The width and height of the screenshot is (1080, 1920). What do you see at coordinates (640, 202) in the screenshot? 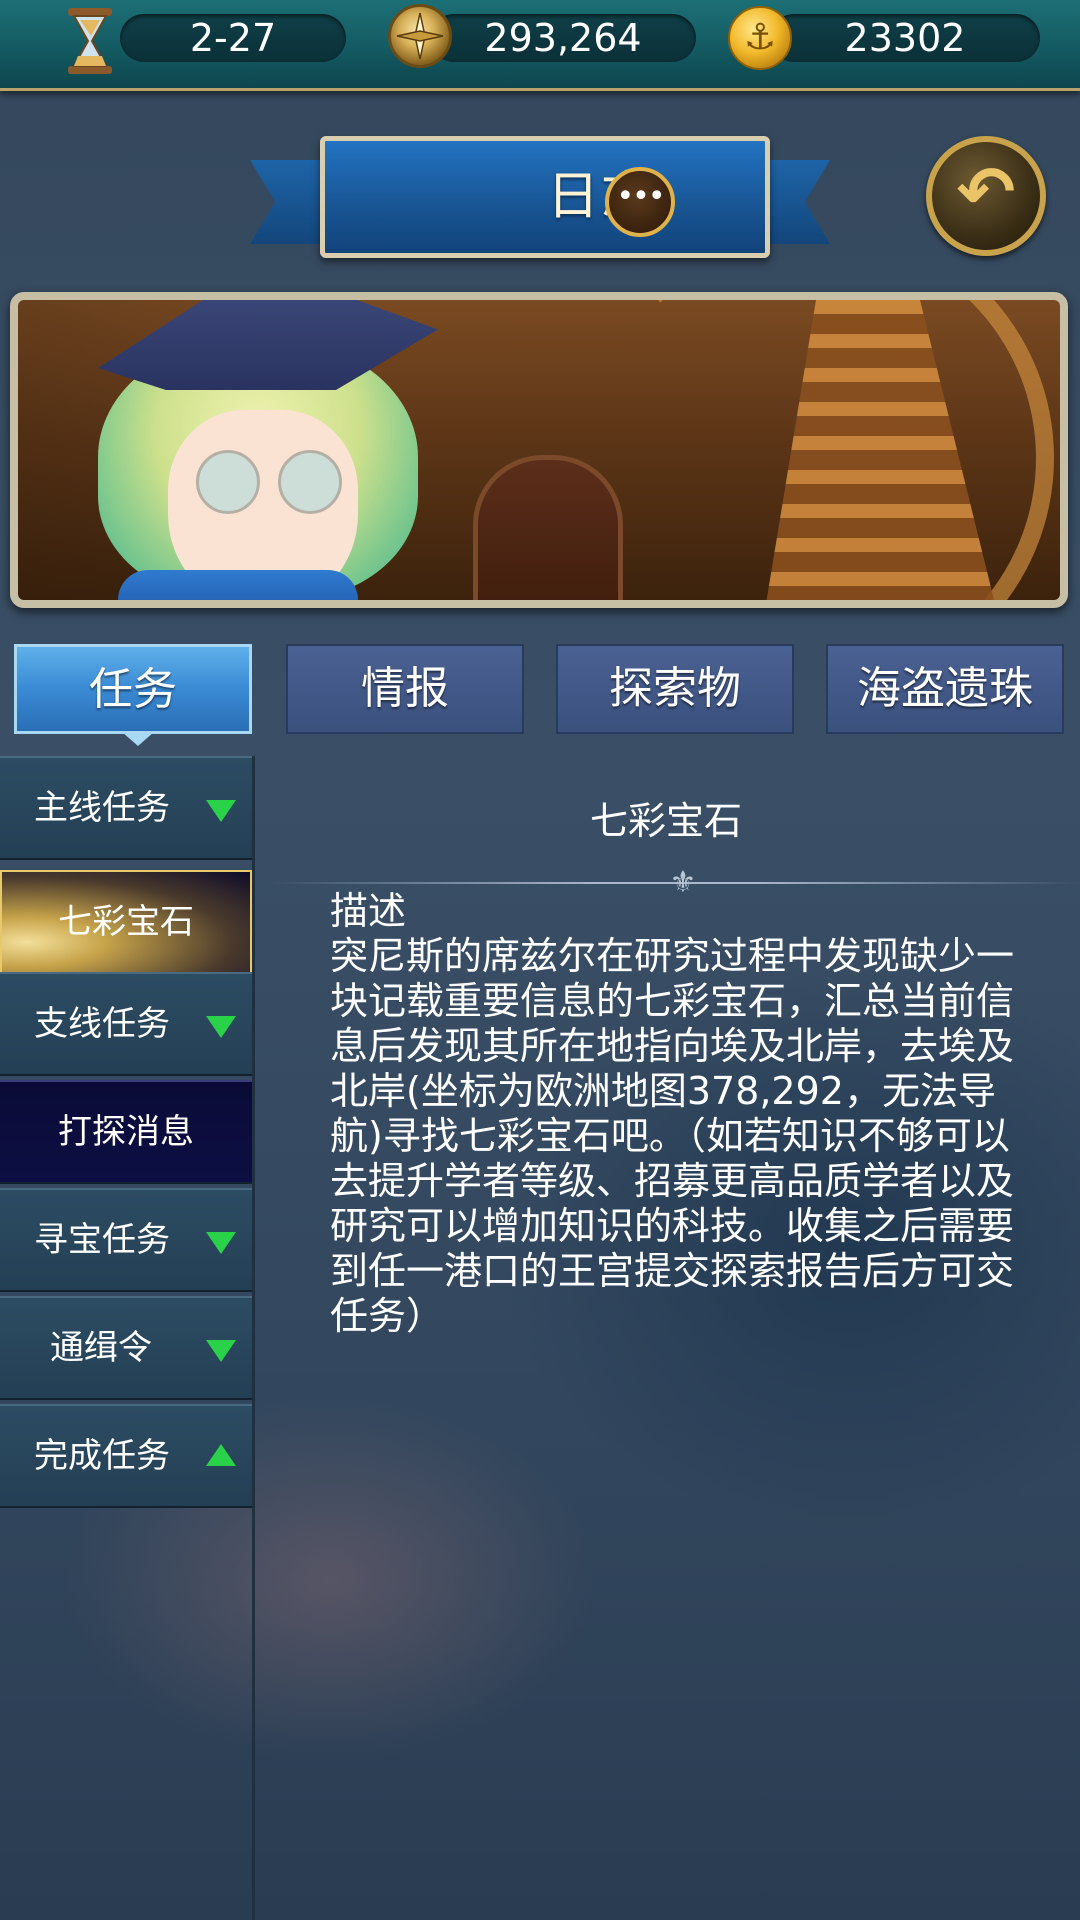
I see `chat-bubble-icon: •••` at bounding box center [640, 202].